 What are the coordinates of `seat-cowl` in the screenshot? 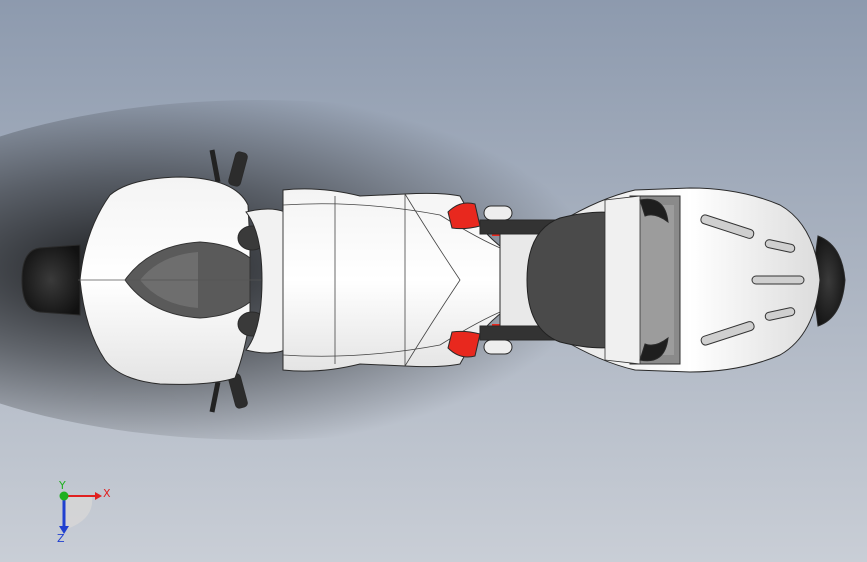 It's located at (622, 280).